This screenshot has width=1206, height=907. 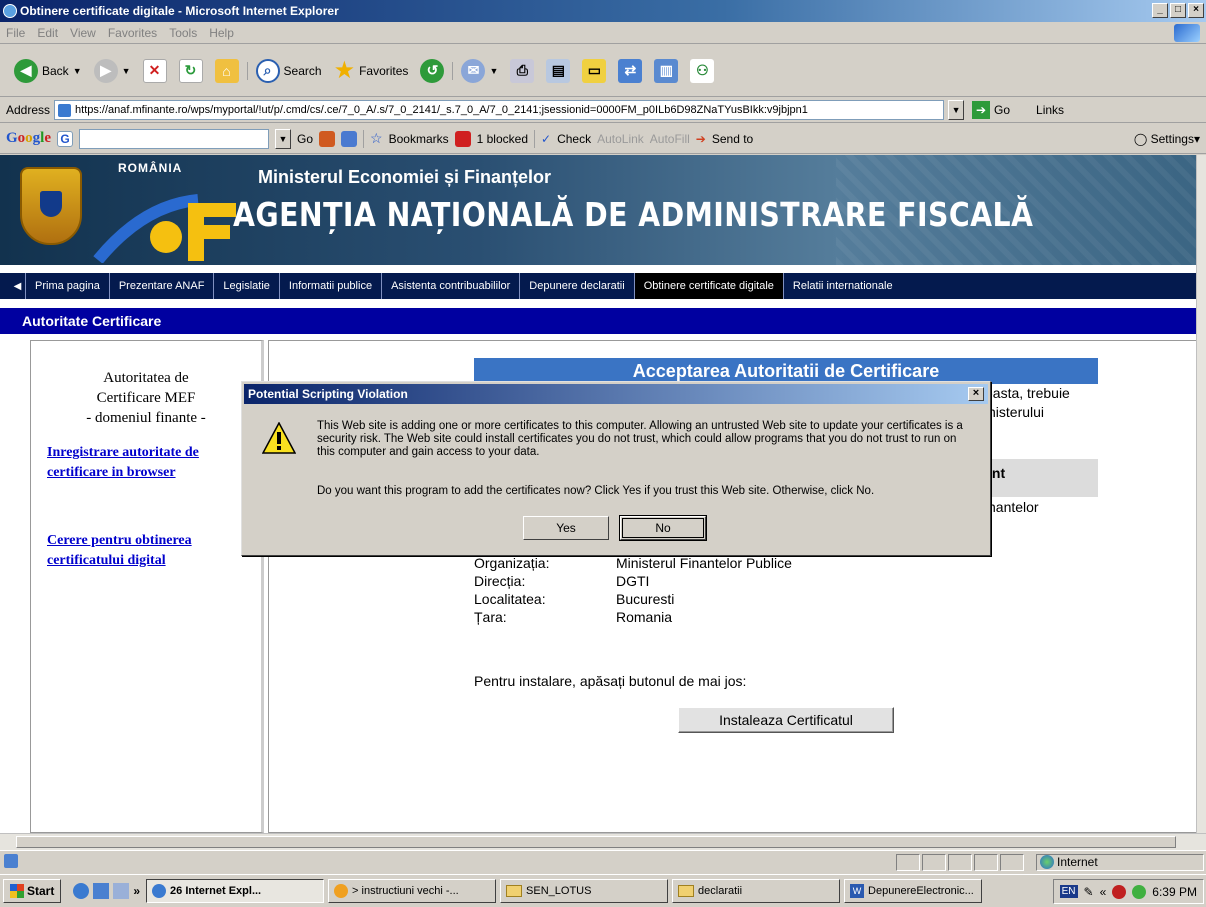 I want to click on detail-label: Organizația:, so click(x=512, y=563).